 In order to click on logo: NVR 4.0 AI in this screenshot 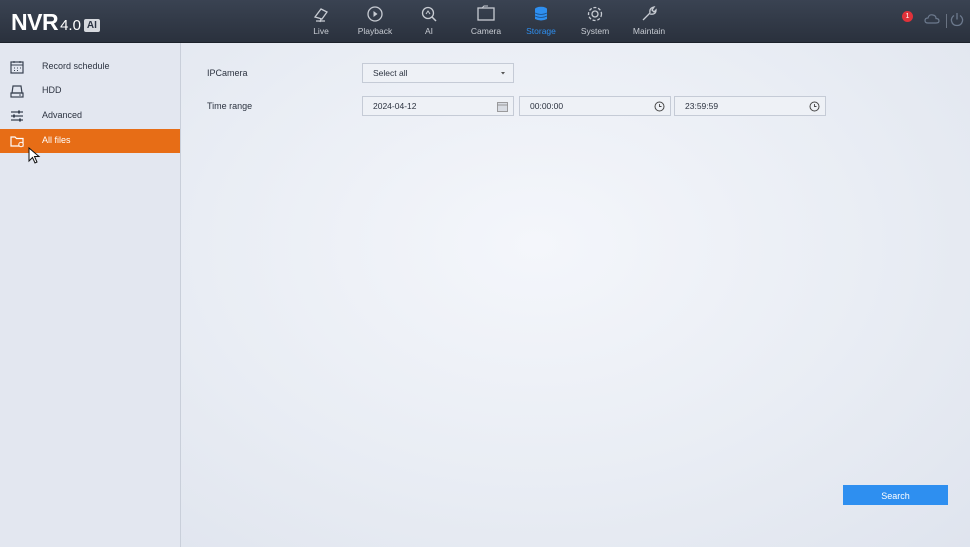, I will do `click(55, 22)`.